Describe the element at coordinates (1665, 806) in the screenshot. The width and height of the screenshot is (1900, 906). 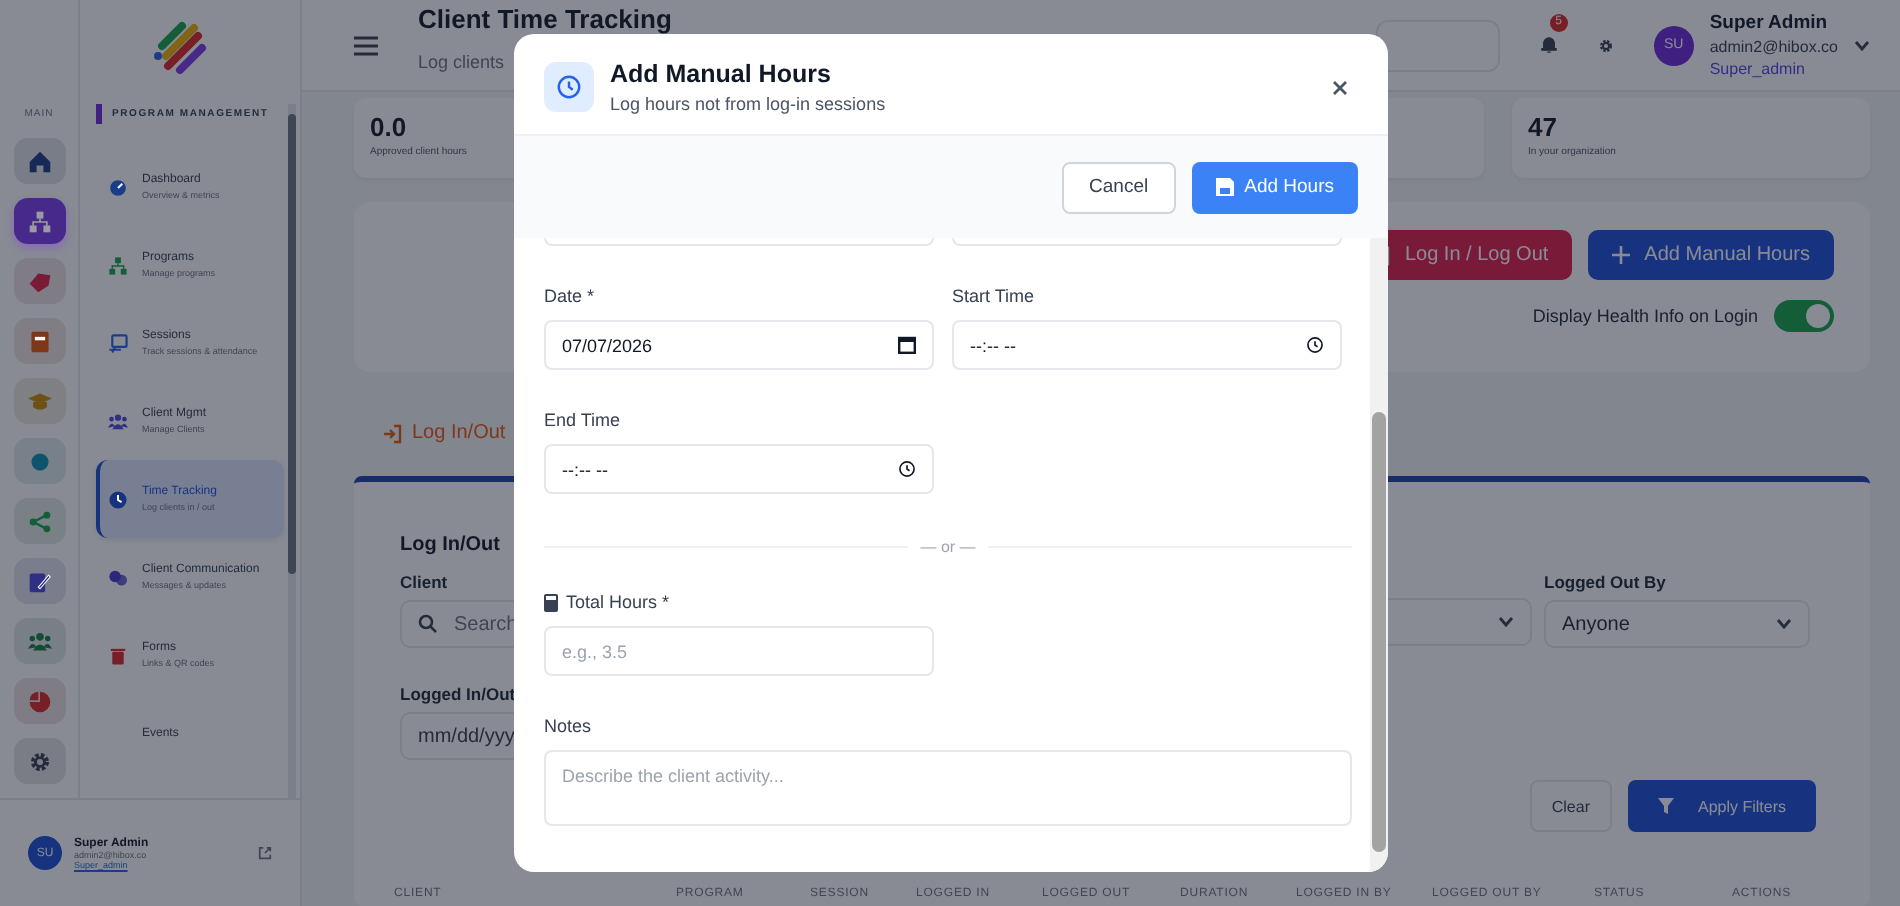
I see `filter-icon` at that location.